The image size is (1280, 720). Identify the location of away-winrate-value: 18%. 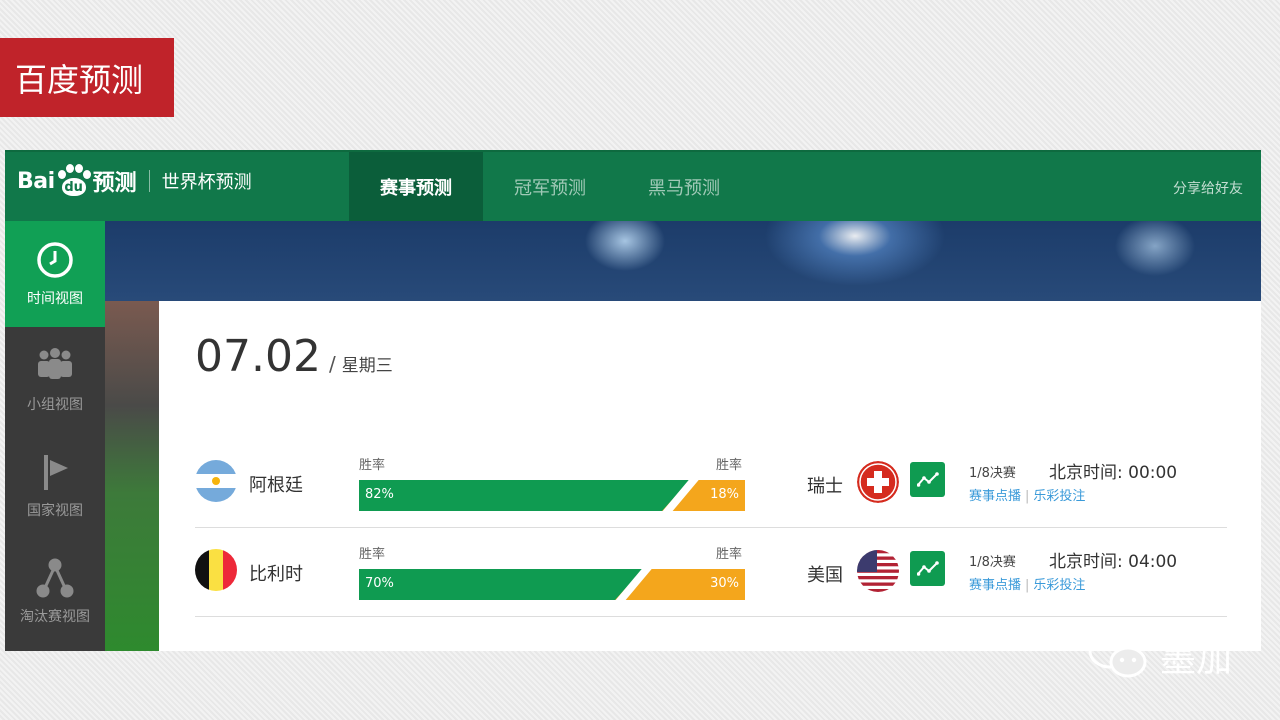
(724, 494).